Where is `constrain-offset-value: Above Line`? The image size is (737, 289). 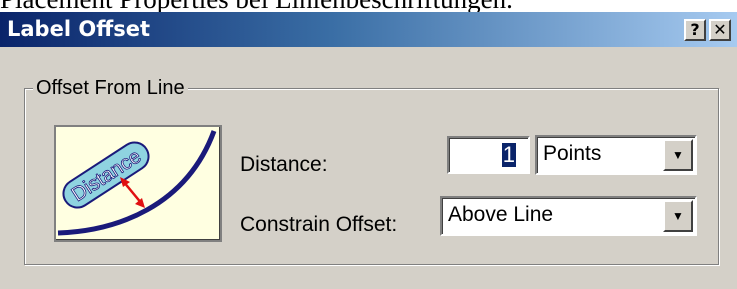
constrain-offset-value: Above Line is located at coordinates (501, 214).